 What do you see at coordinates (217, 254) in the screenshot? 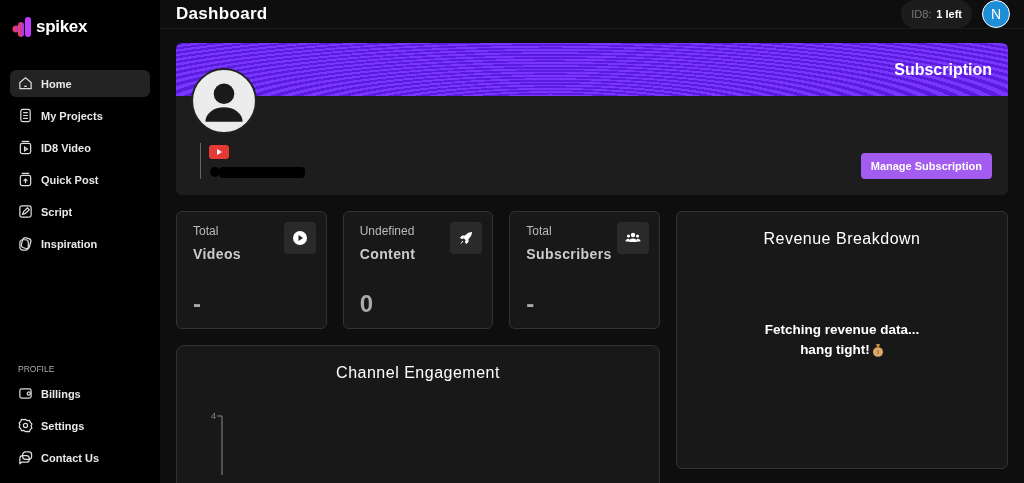
I see `stat-title: Videos` at bounding box center [217, 254].